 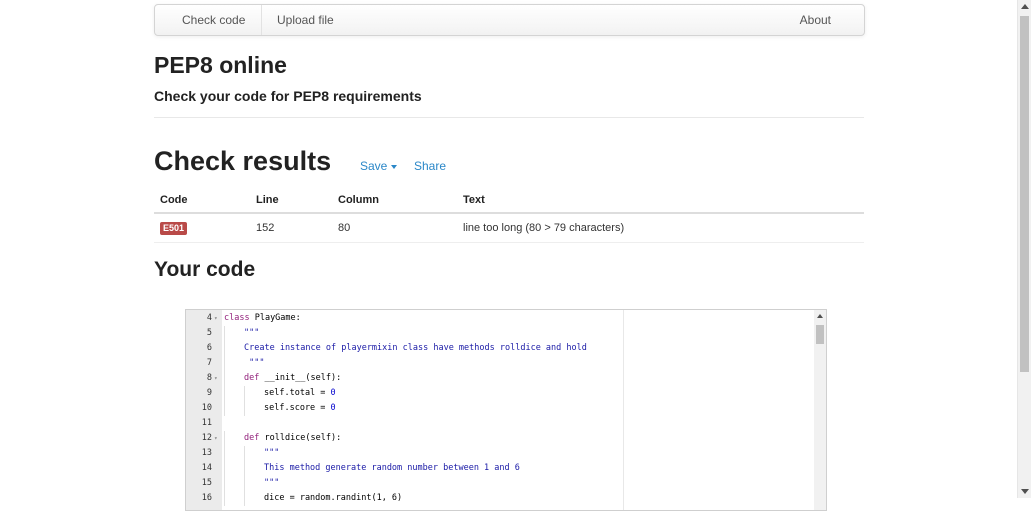 What do you see at coordinates (499, 423) in the screenshot?
I see `code-line: 11` at bounding box center [499, 423].